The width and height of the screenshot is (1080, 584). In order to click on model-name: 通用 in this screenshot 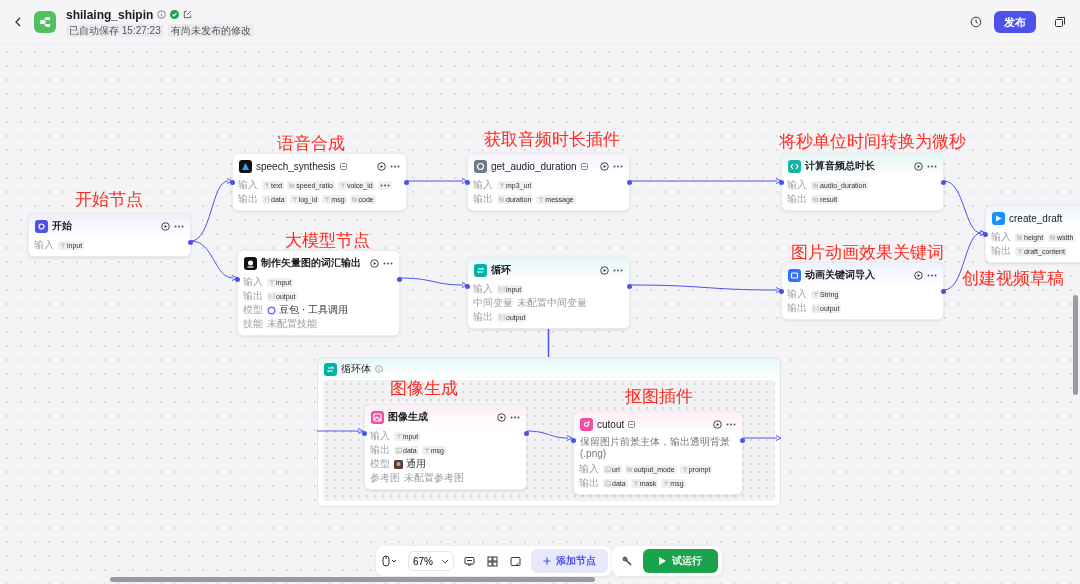, I will do `click(416, 464)`.